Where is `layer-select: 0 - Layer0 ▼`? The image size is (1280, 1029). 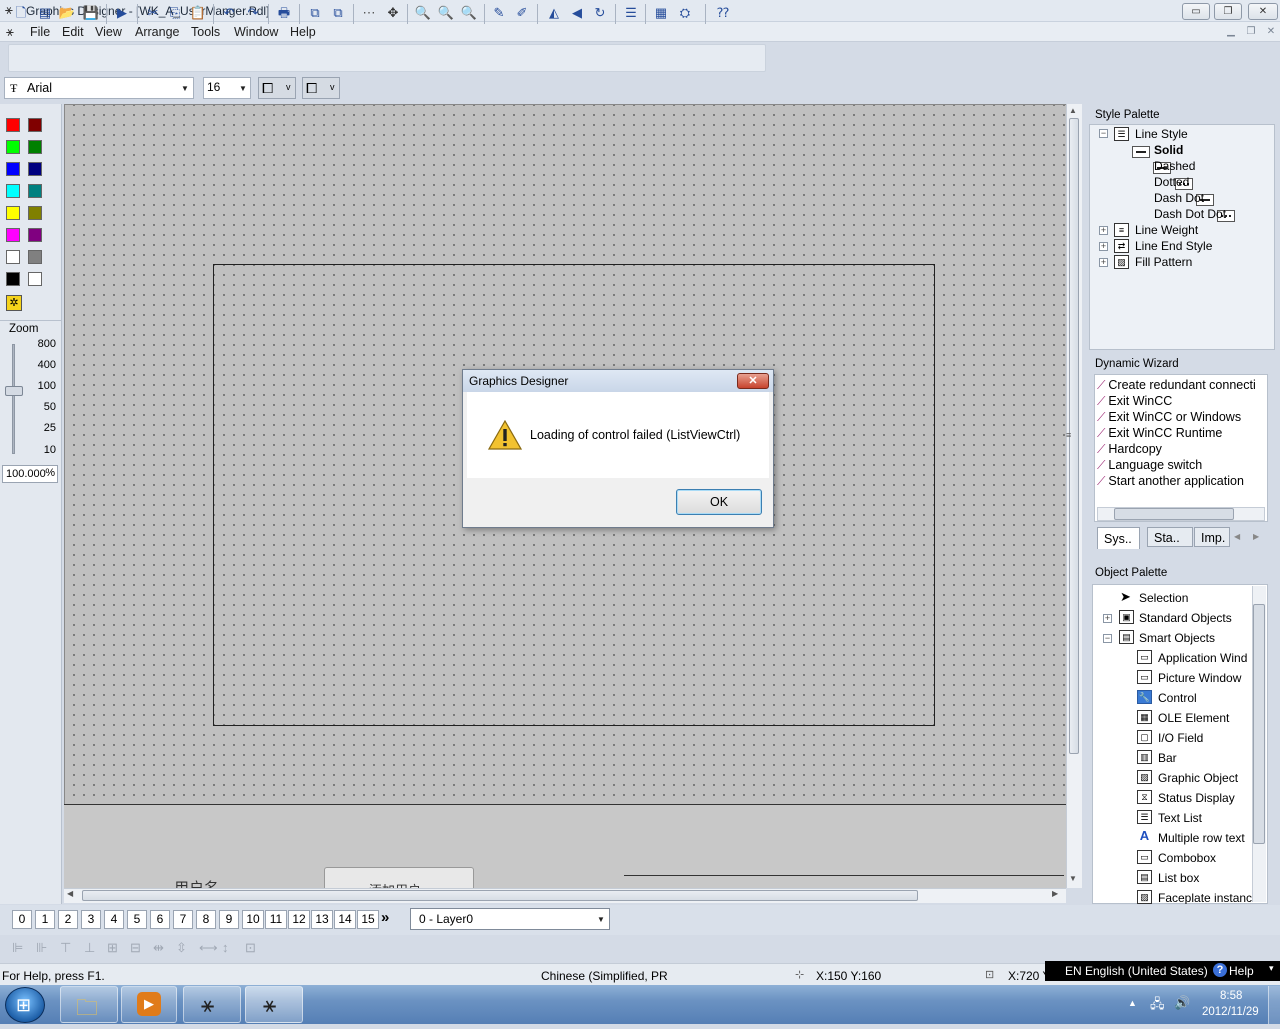
layer-select: 0 - Layer0 ▼ is located at coordinates (510, 919).